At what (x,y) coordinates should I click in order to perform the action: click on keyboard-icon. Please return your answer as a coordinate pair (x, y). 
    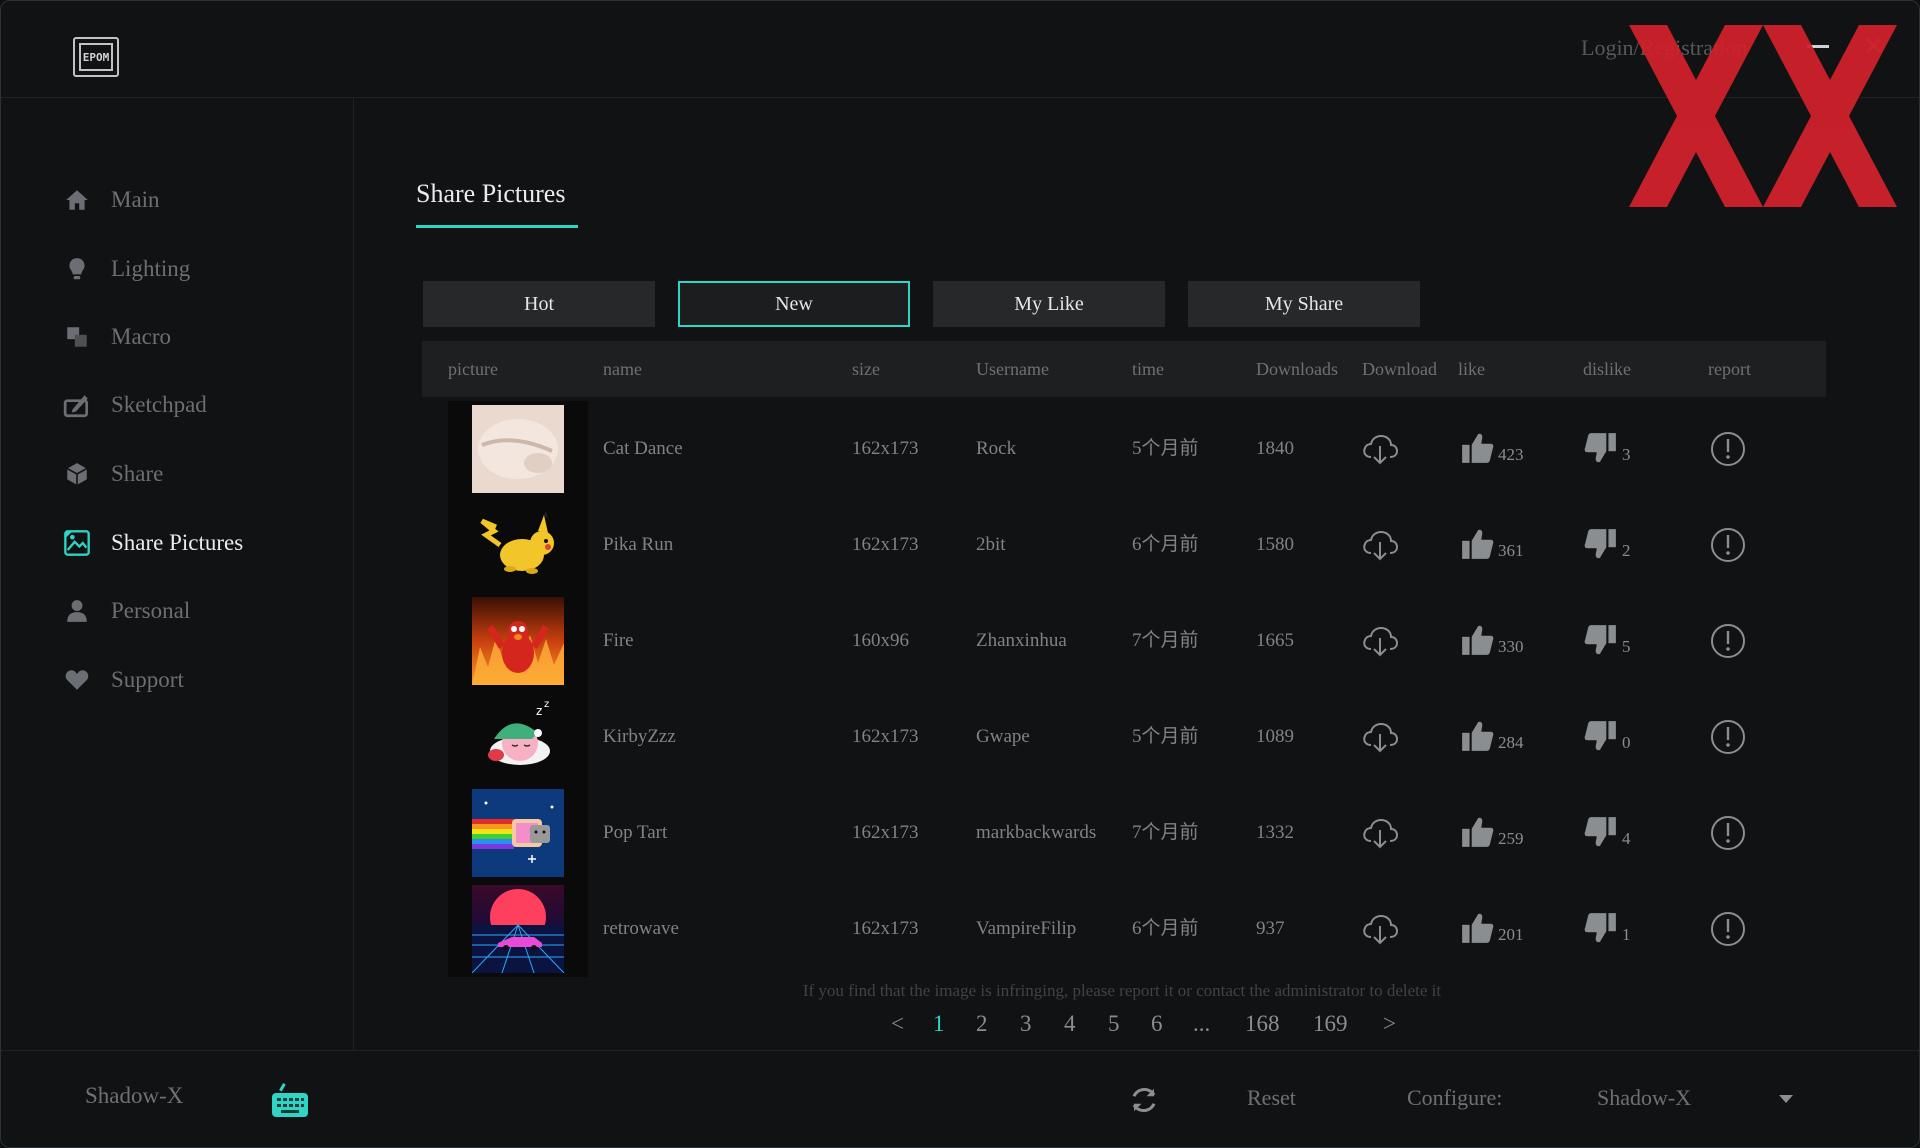
    Looking at the image, I should click on (290, 1101).